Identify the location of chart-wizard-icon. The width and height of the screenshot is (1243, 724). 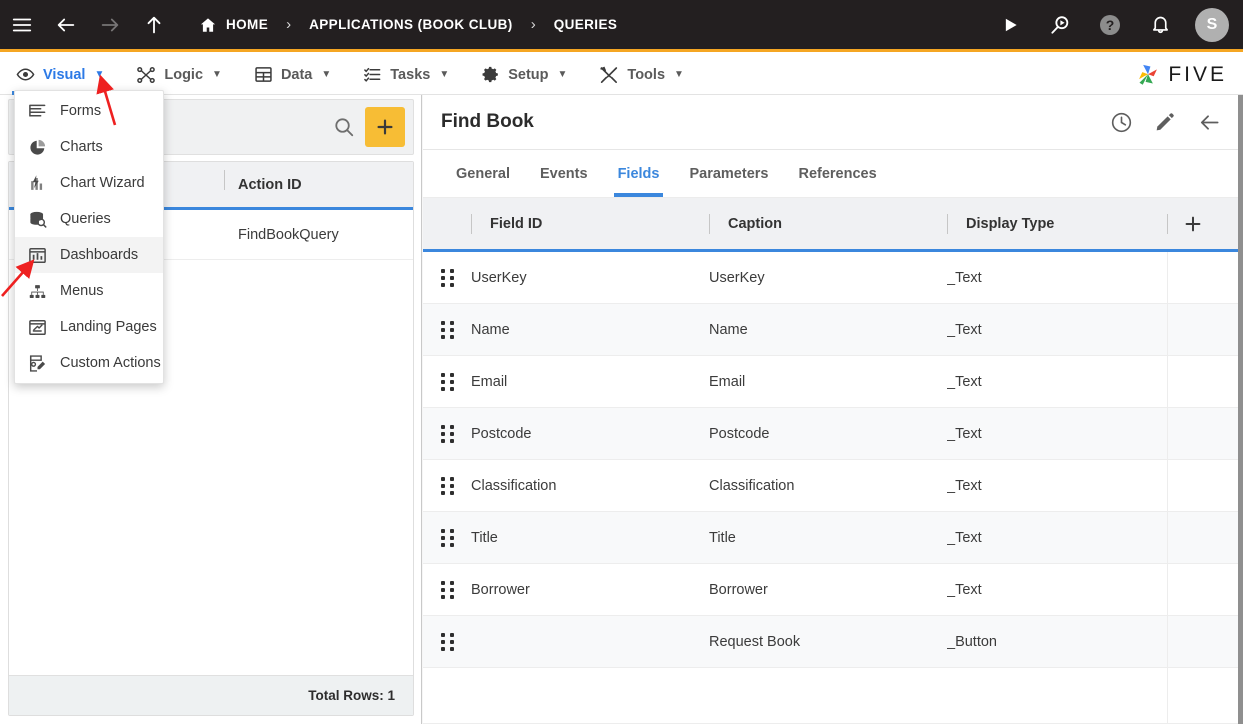
(37, 183).